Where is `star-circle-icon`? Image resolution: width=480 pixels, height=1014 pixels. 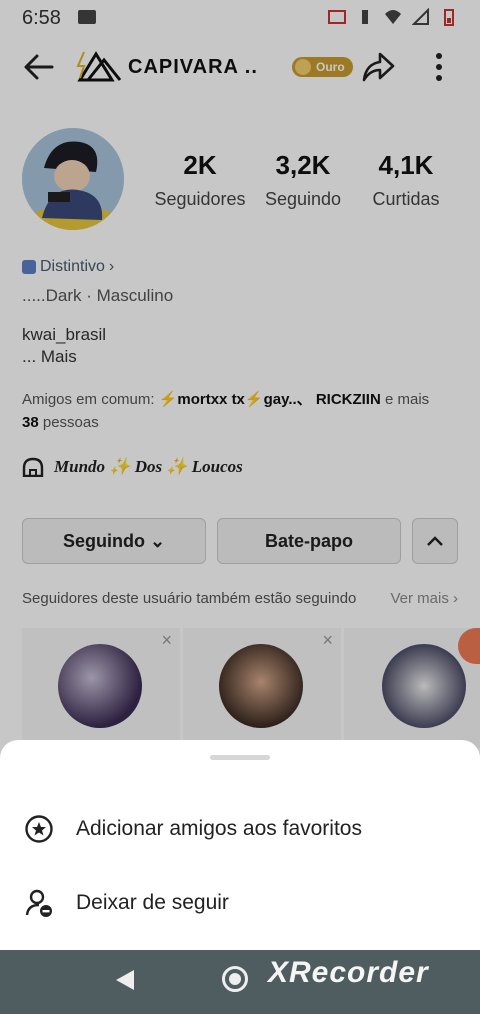
star-circle-icon is located at coordinates (39, 829).